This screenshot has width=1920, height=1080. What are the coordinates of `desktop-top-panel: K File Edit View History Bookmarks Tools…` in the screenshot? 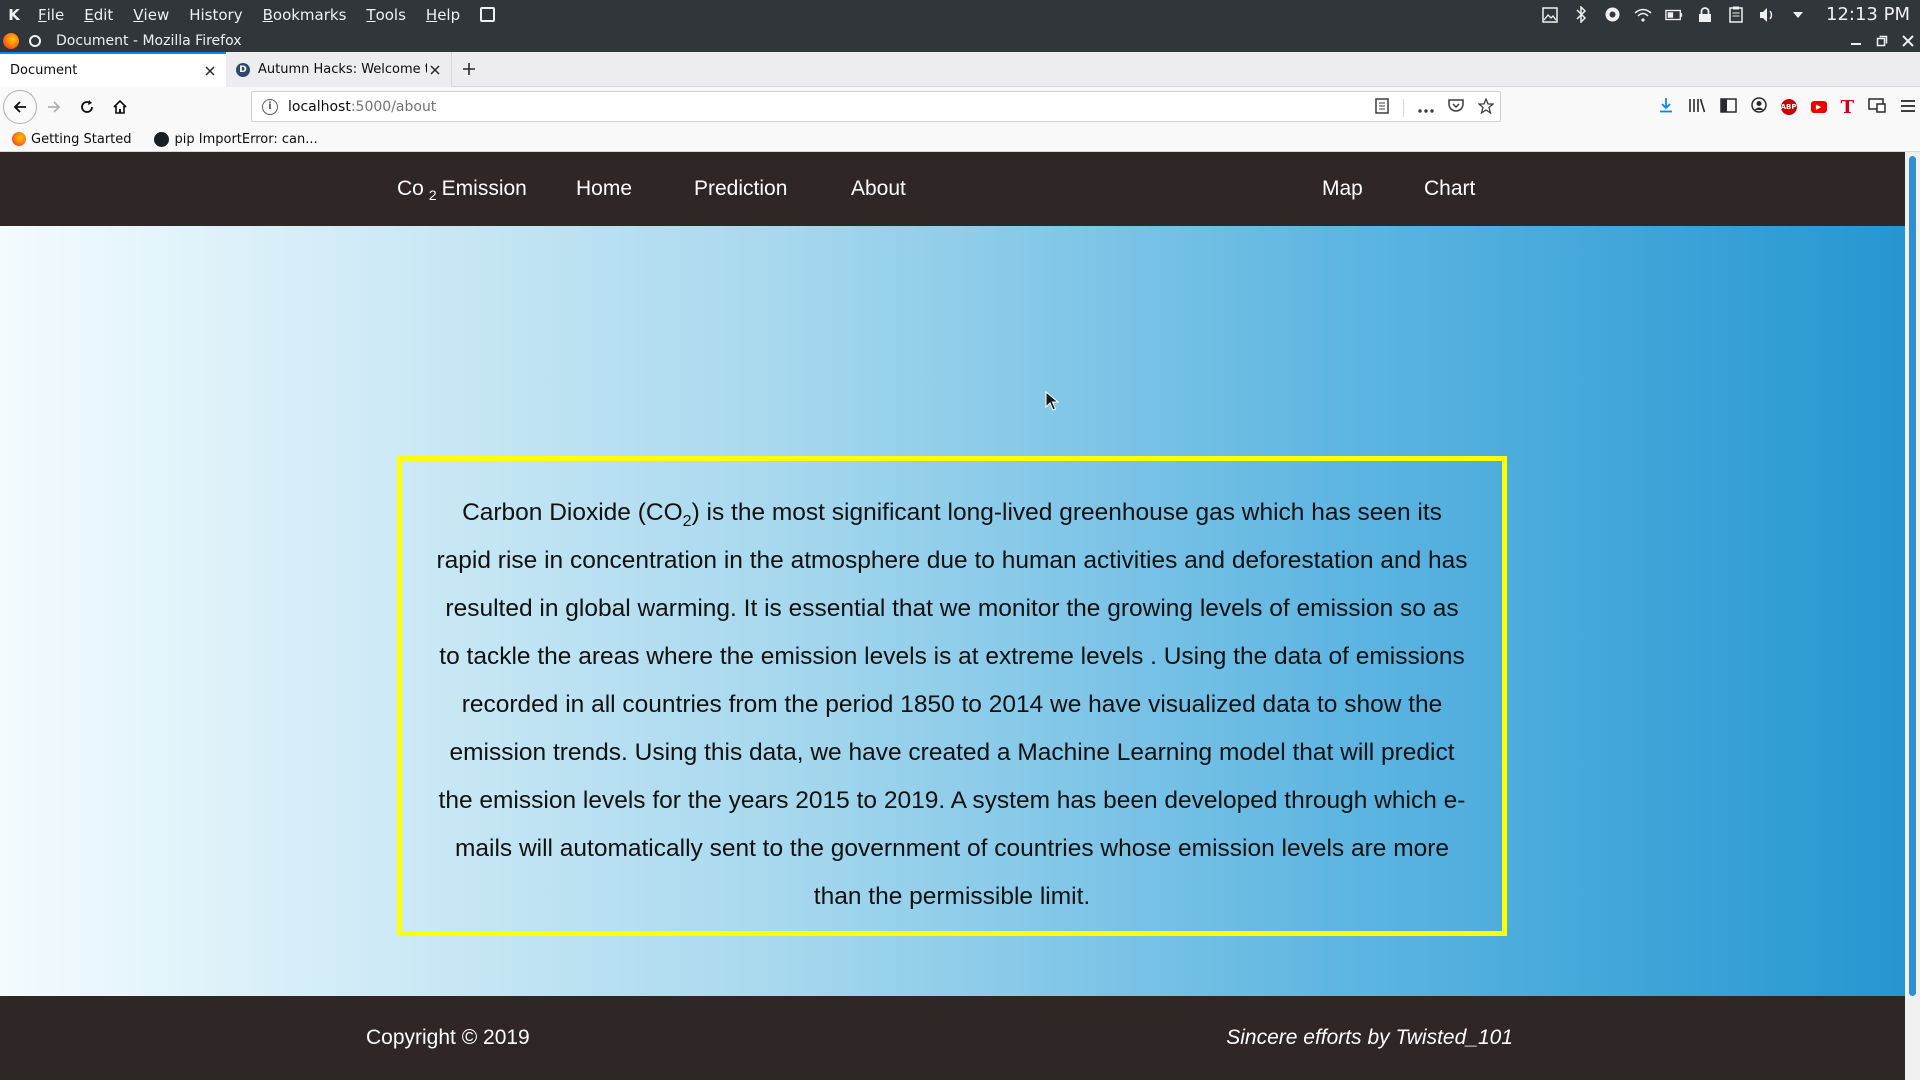 It's located at (960, 14).